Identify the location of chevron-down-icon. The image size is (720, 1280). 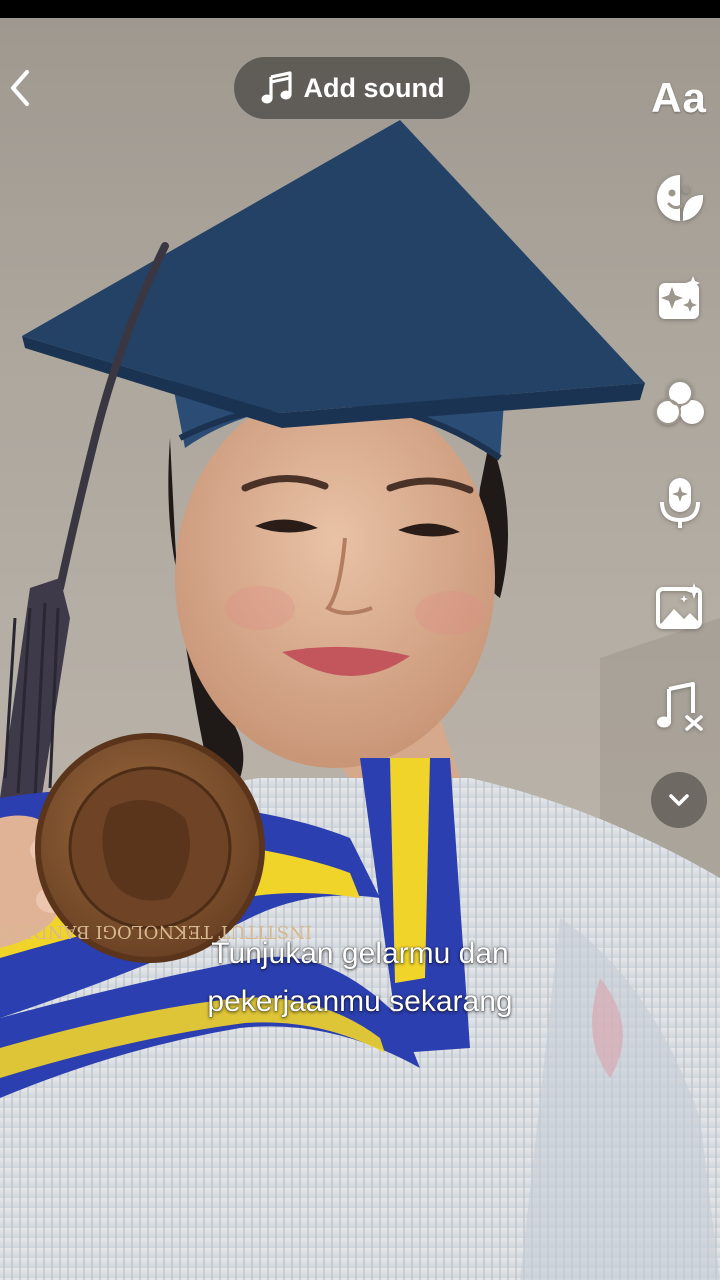
(679, 800).